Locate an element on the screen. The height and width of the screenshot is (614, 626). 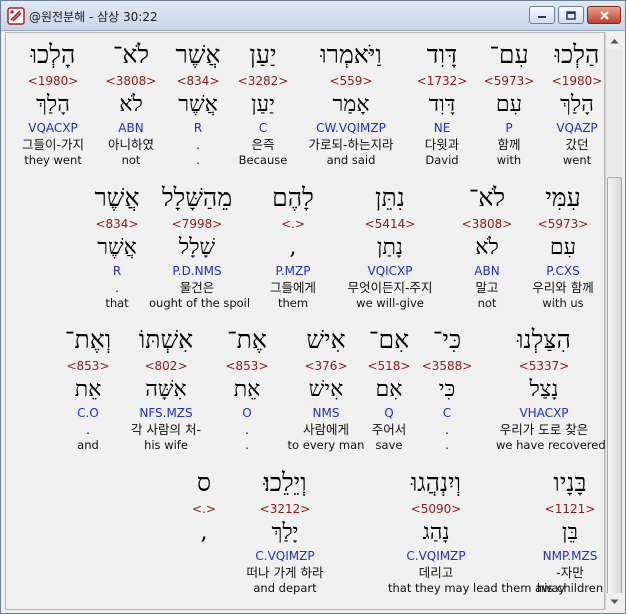
korean-gloss: 말고 is located at coordinates (487, 287).